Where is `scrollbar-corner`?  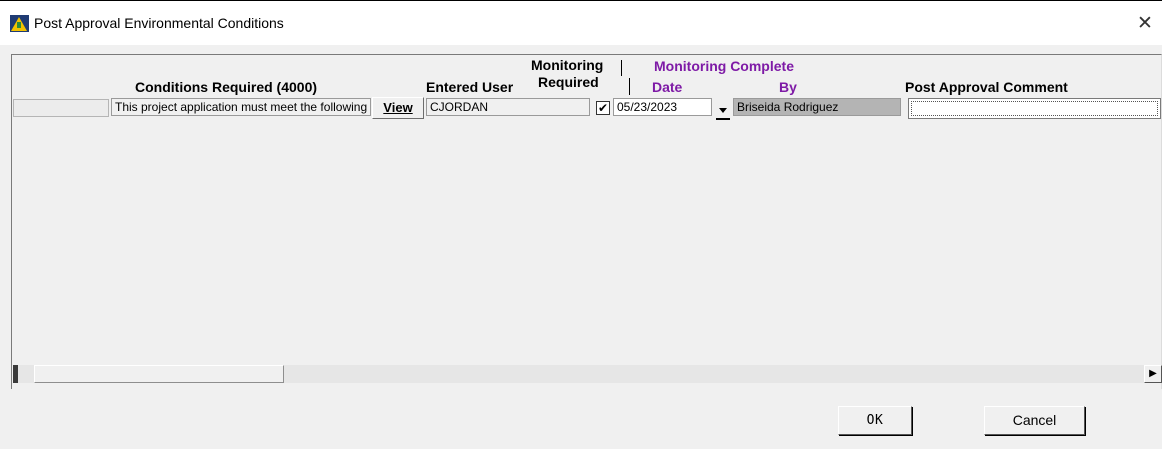
scrollbar-corner is located at coordinates (15, 374).